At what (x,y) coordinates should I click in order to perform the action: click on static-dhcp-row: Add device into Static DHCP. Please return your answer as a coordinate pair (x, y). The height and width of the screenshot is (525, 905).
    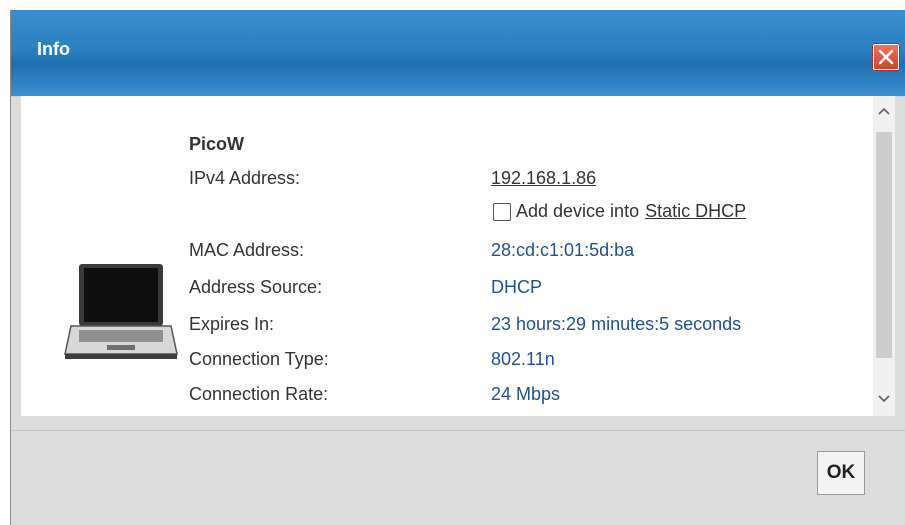
    Looking at the image, I should click on (618, 211).